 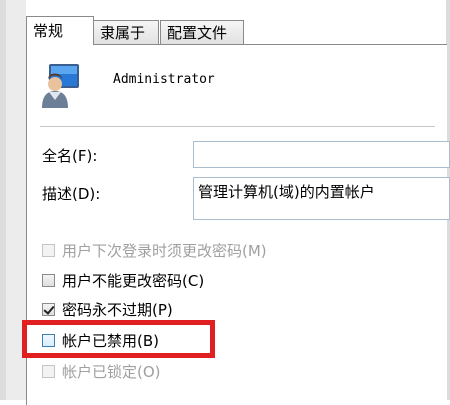 I want to click on option-must-change-password: 用户下次登录时须更改密码(M), so click(x=154, y=250).